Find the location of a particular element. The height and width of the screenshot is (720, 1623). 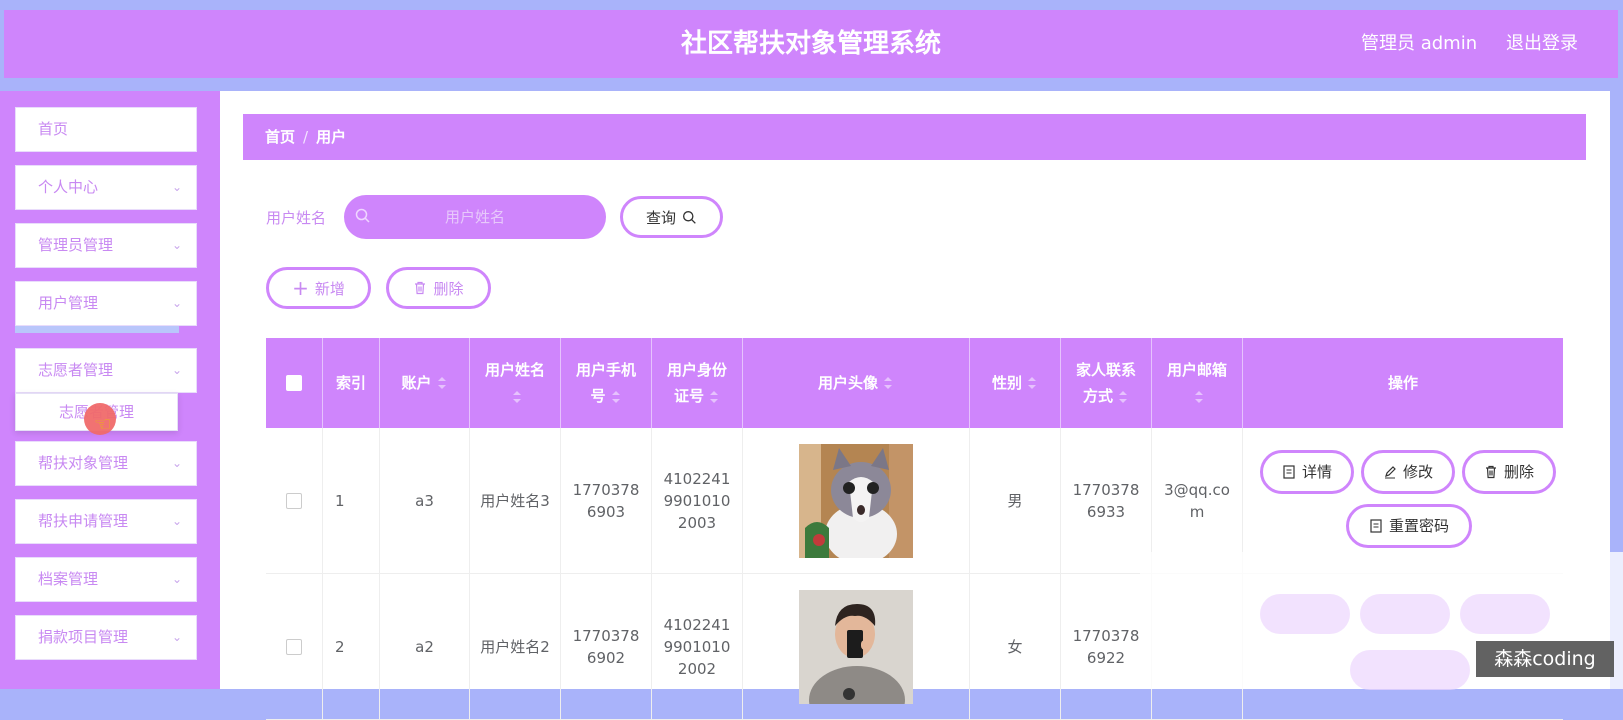

sidebar-item-label: 帮扶申请管理 is located at coordinates (83, 521).